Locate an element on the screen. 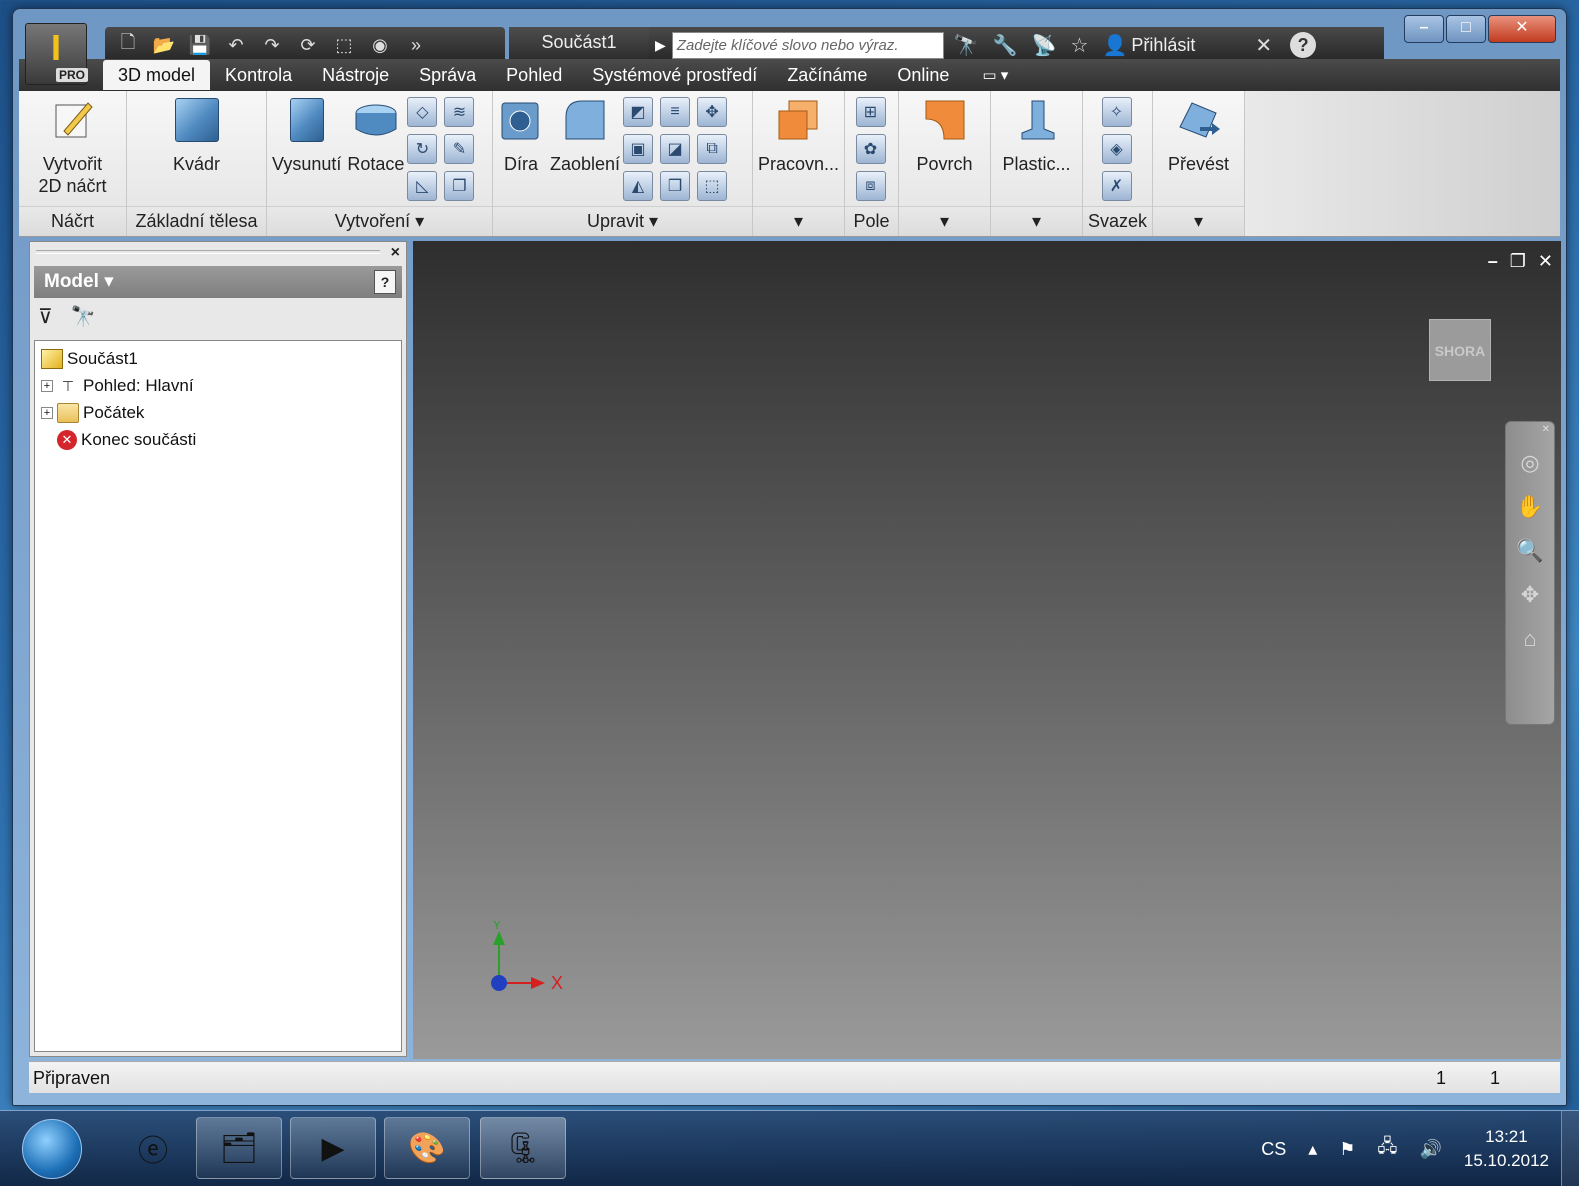  tab-pohled: Pohled is located at coordinates (534, 75).